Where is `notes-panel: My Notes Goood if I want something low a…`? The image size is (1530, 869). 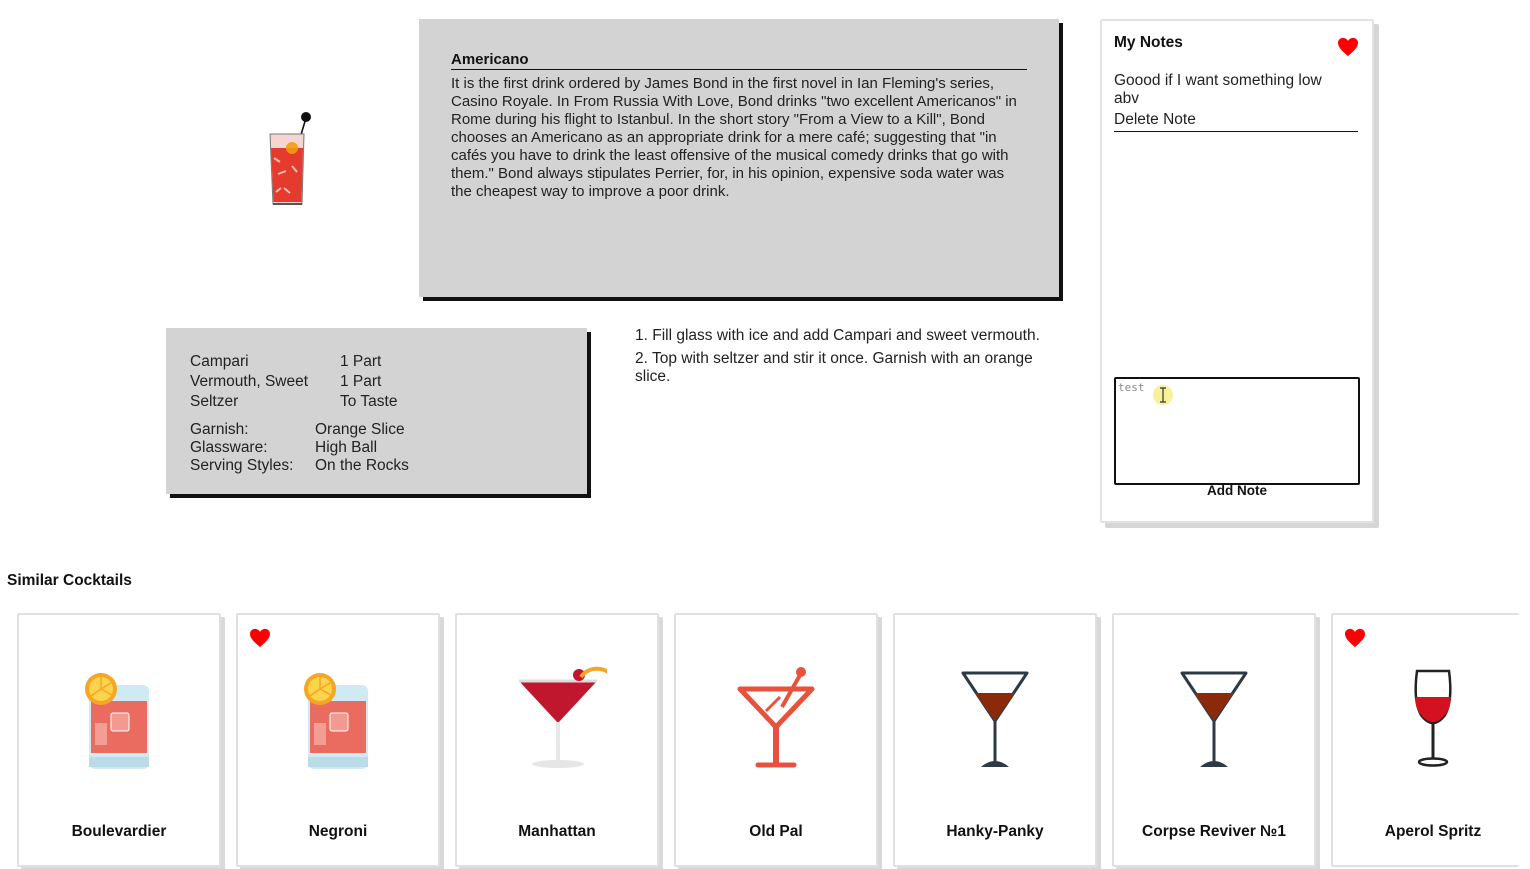
notes-panel: My Notes Goood if I want something low a… is located at coordinates (1237, 271).